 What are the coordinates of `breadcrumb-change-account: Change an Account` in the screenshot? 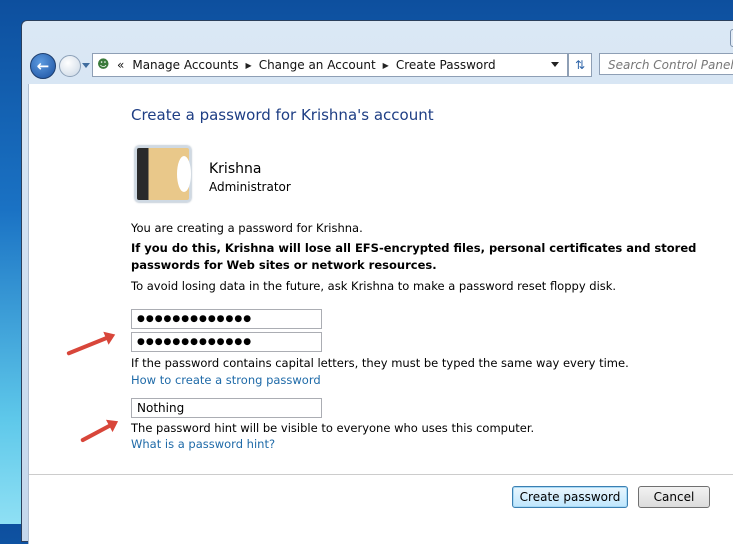 It's located at (317, 65).